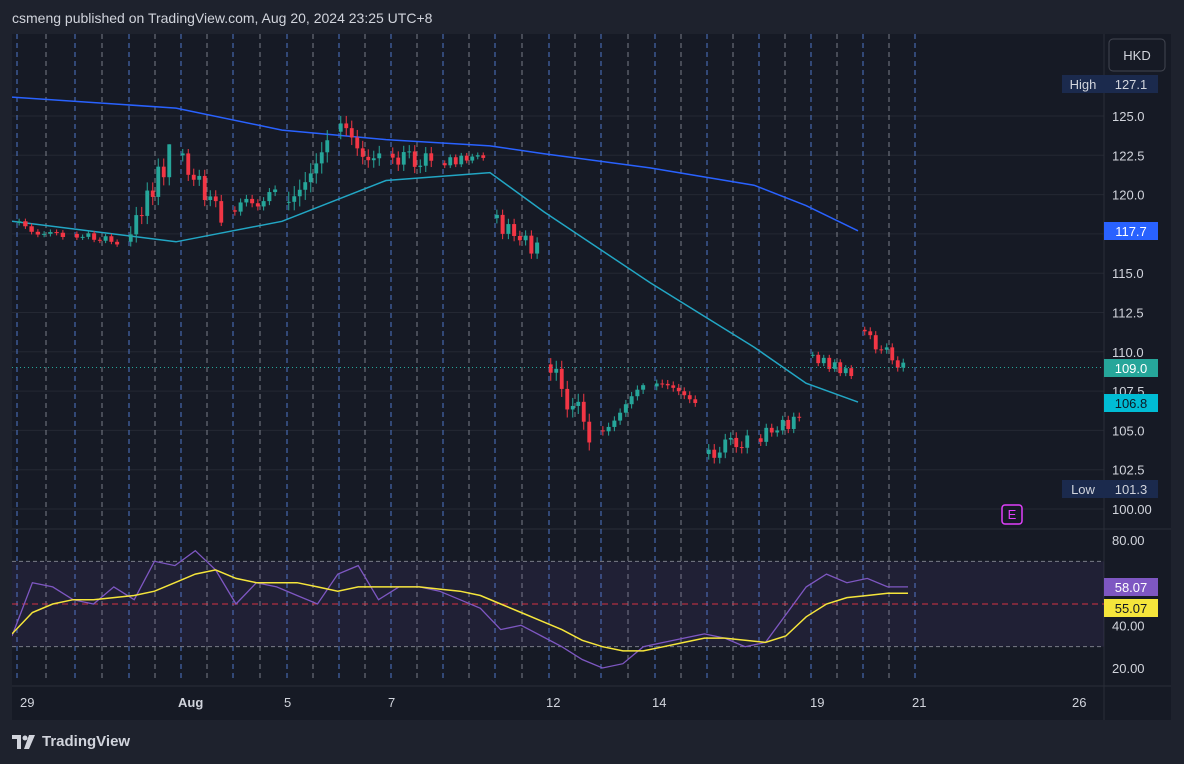 The width and height of the screenshot is (1184, 764). What do you see at coordinates (1128, 540) in the screenshot?
I see `rsi-tick-label: 80.00` at bounding box center [1128, 540].